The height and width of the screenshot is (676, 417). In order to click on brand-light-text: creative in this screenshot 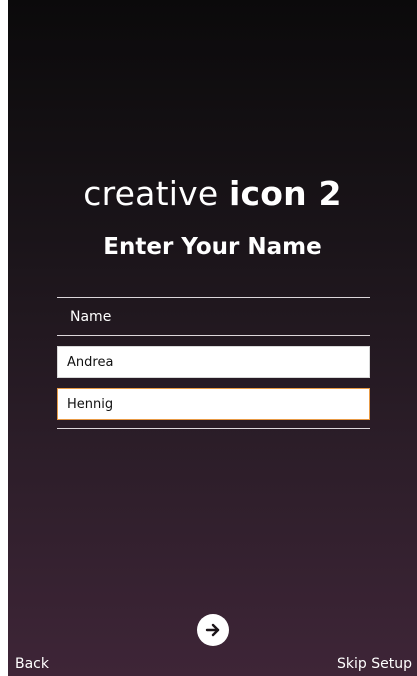, I will do `click(151, 193)`.